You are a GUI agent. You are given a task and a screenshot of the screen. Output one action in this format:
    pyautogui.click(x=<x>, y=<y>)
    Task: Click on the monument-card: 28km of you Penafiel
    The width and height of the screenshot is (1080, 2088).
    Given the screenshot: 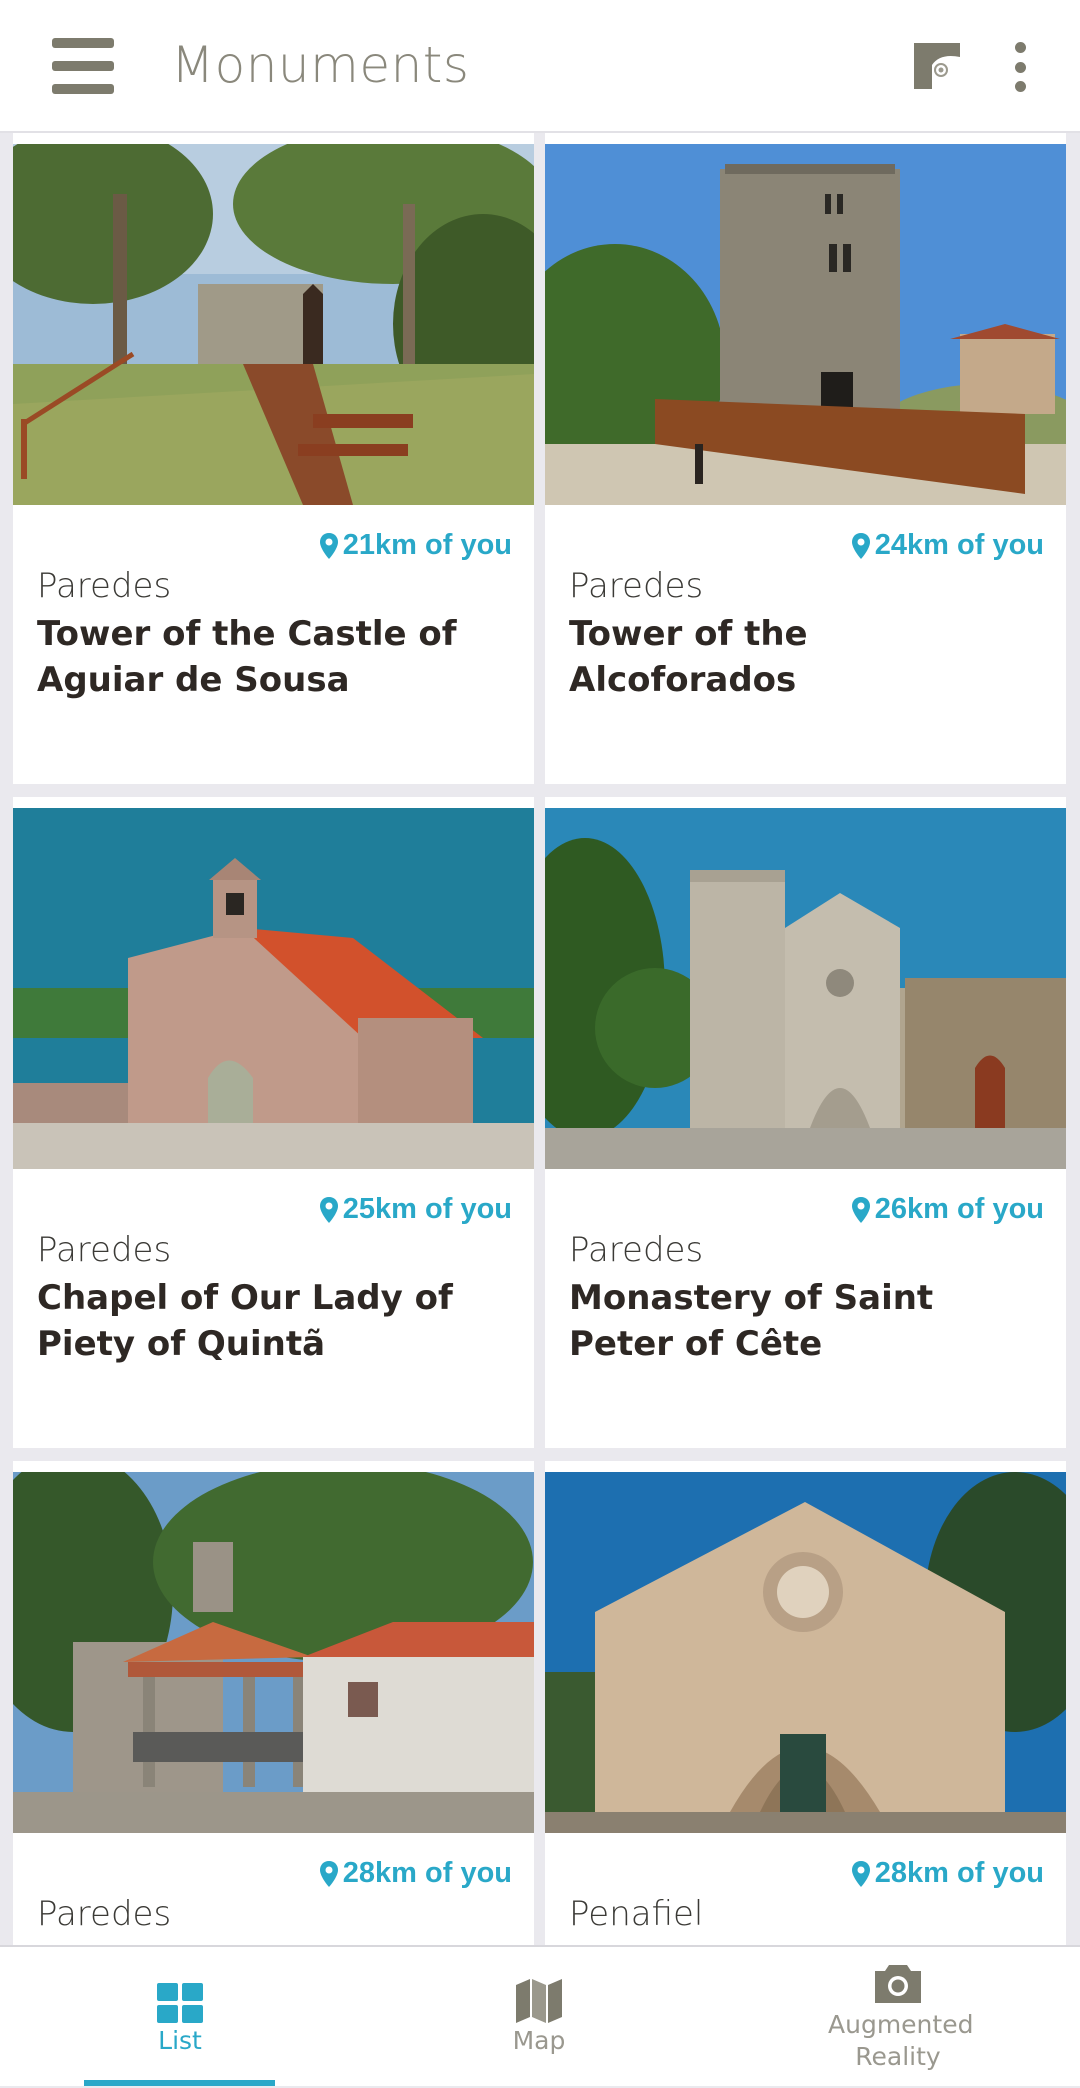 What is the action you would take?
    pyautogui.click(x=805, y=1703)
    